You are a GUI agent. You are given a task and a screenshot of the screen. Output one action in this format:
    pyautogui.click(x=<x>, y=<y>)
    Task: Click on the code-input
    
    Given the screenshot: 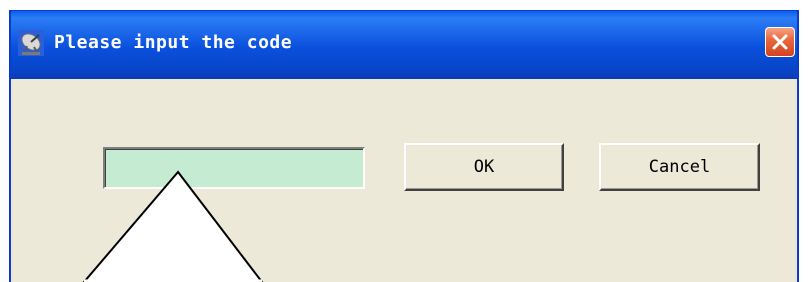 What is the action you would take?
    pyautogui.click(x=234, y=168)
    